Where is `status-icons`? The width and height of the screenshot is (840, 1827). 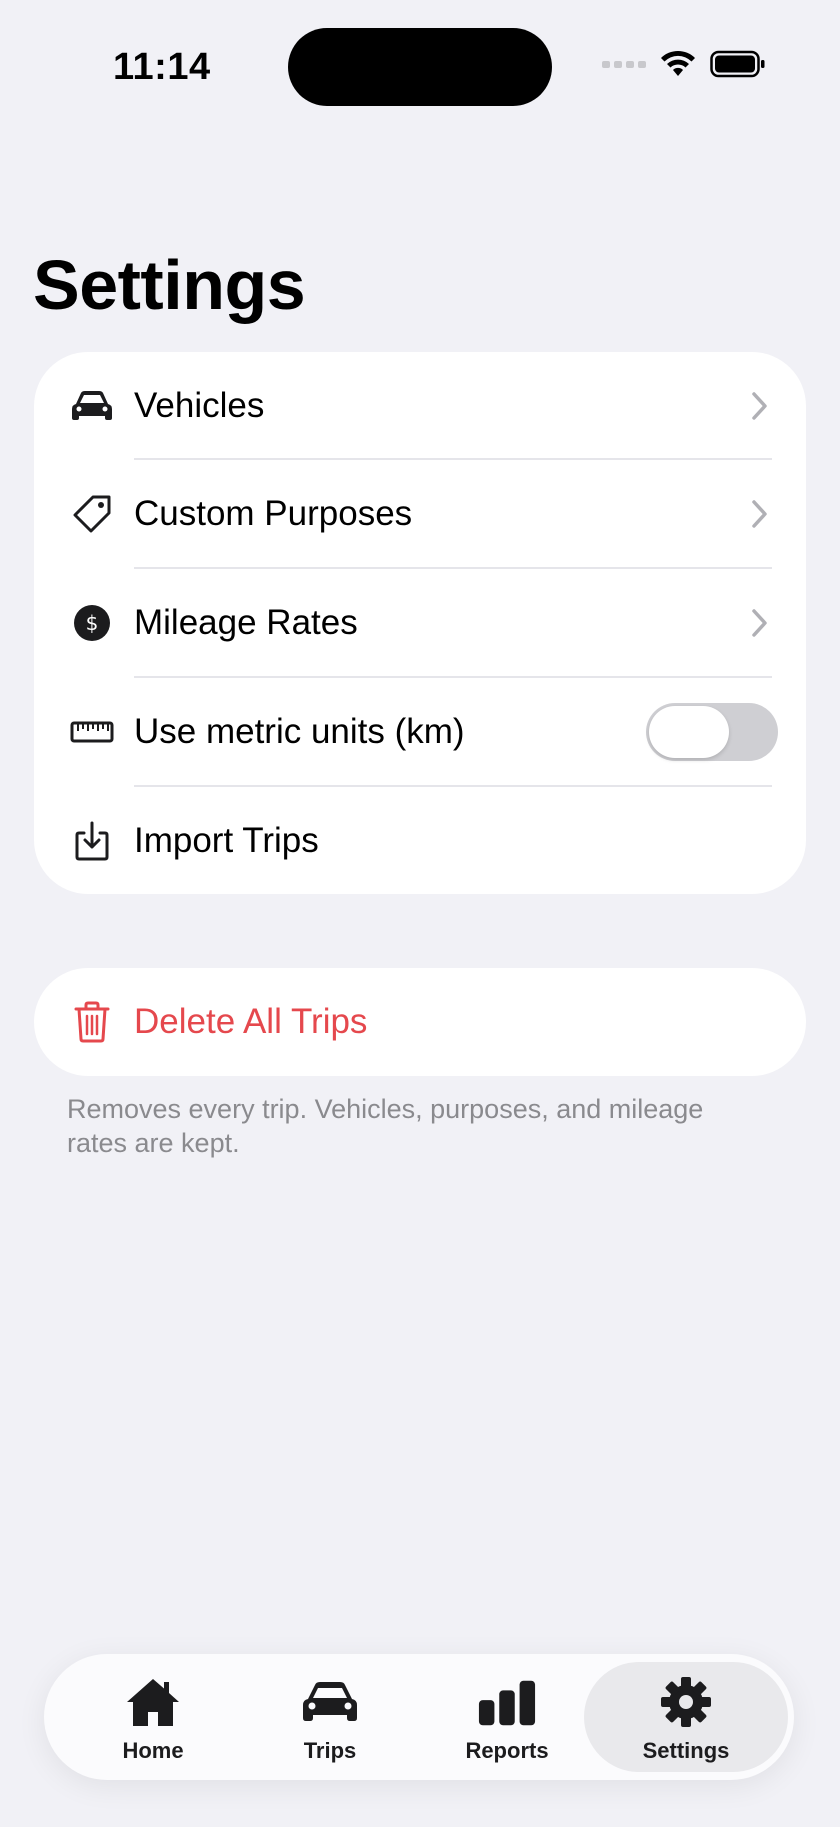 status-icons is located at coordinates (684, 64).